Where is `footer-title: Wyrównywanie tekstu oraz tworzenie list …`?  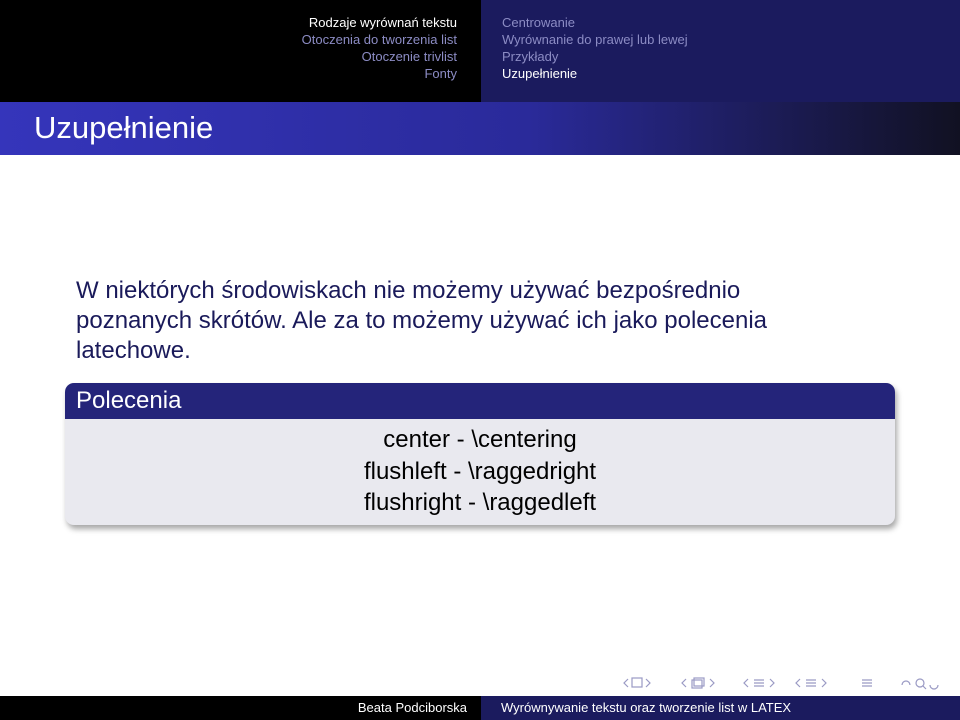 footer-title: Wyrównywanie tekstu oraz tworzenie list … is located at coordinates (646, 707).